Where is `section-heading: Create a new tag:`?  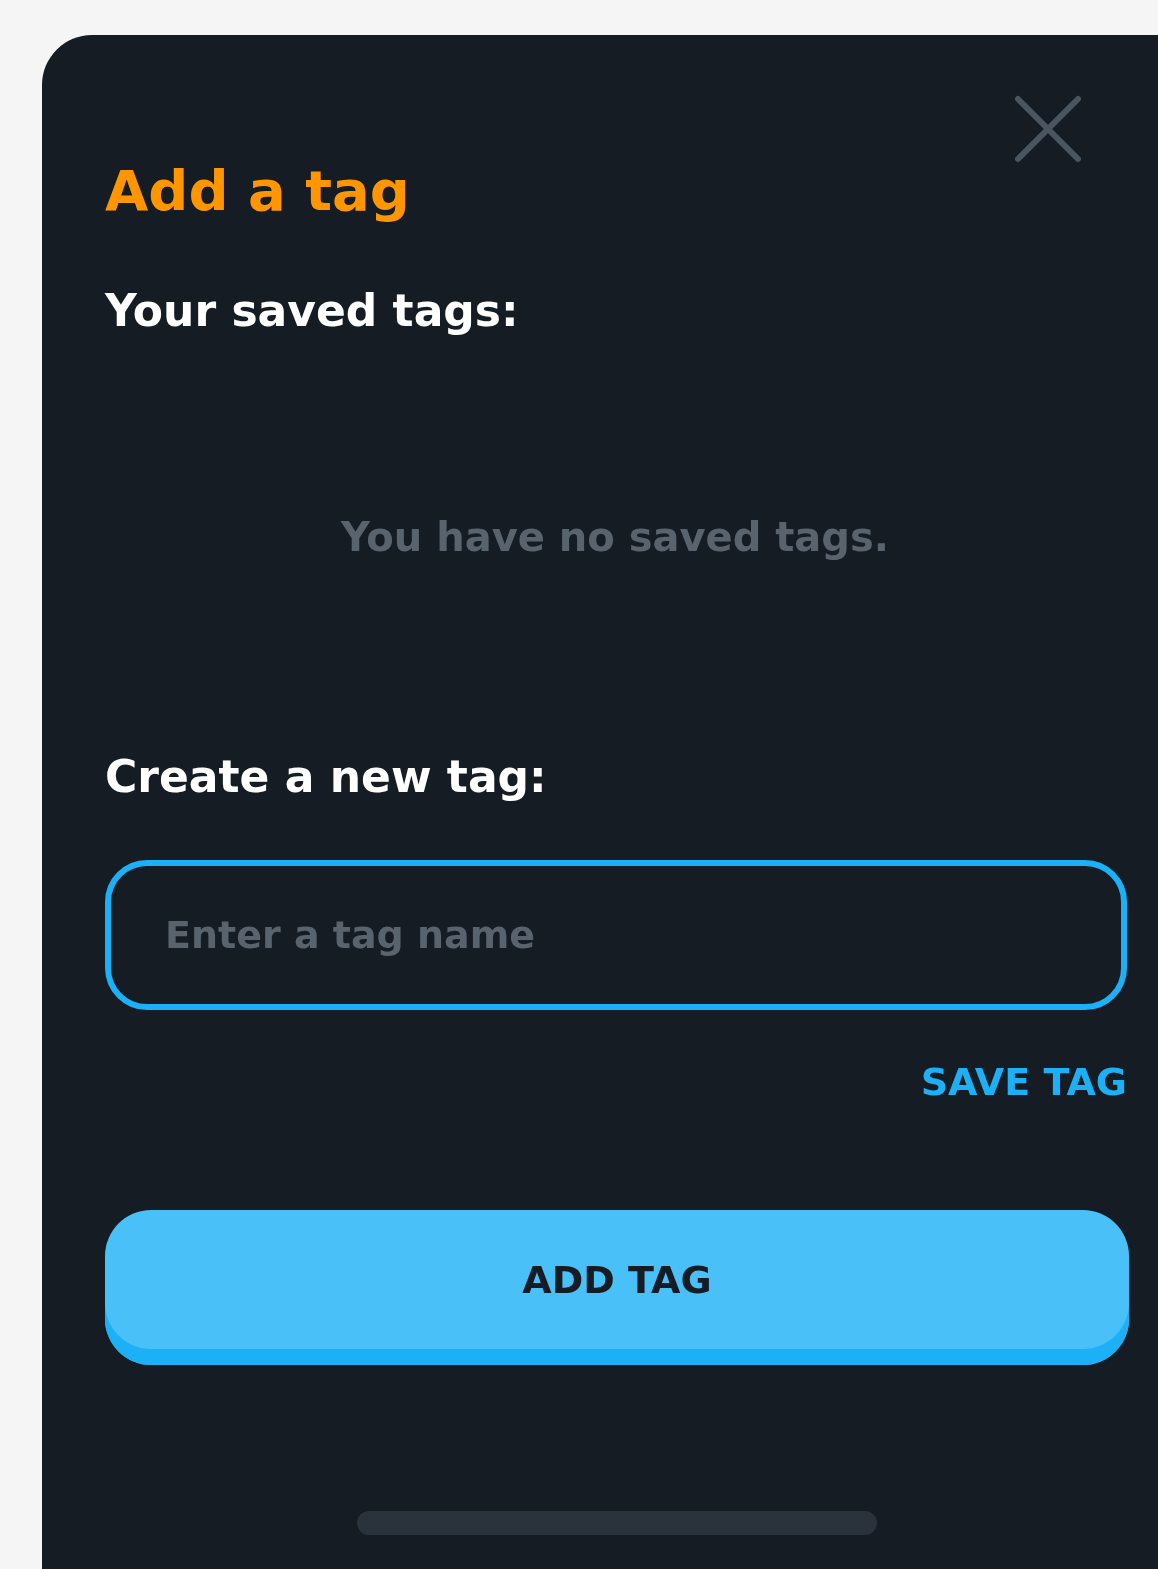
section-heading: Create a new tag: is located at coordinates (326, 777).